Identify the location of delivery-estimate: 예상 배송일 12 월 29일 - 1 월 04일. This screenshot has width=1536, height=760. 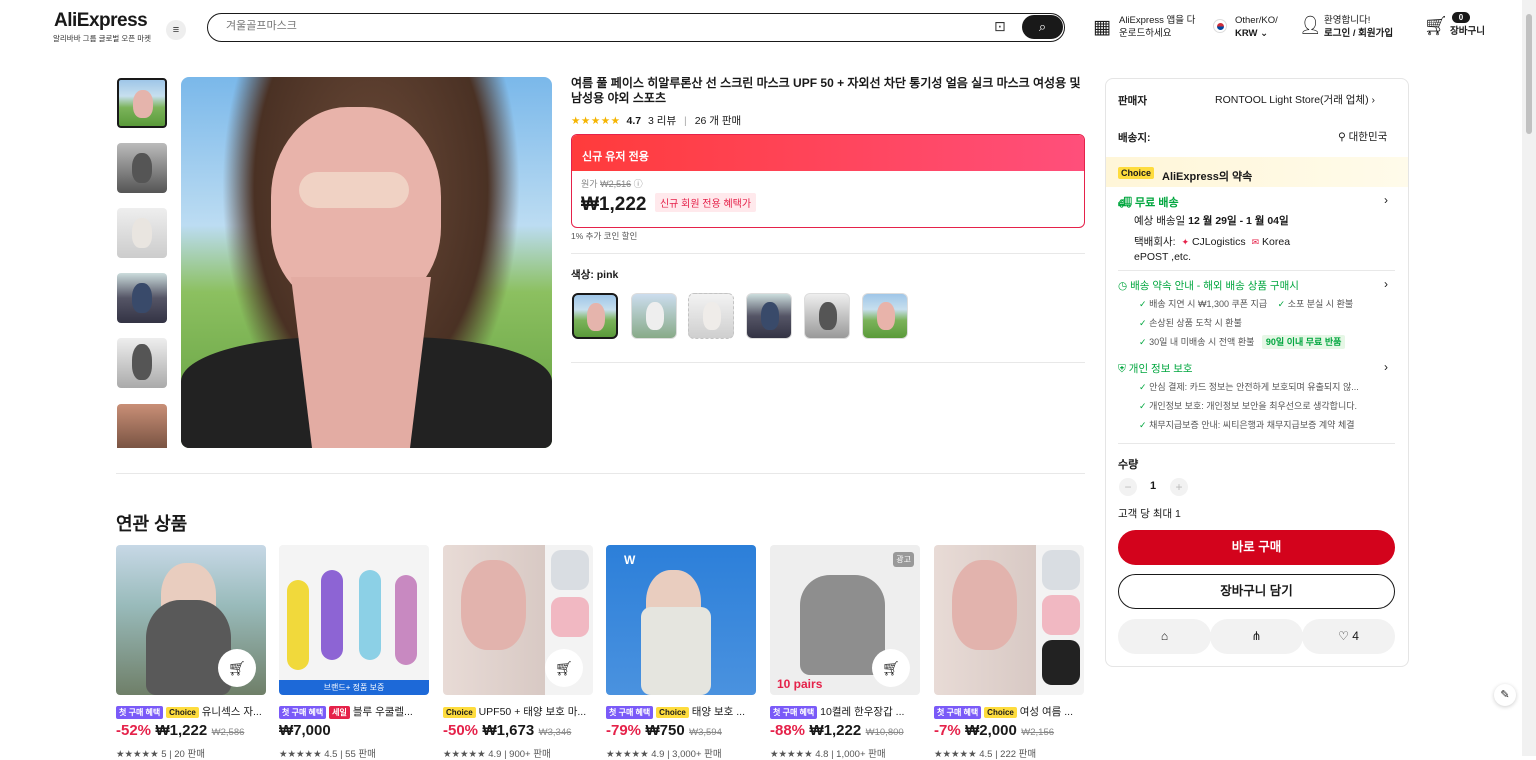
(1211, 220).